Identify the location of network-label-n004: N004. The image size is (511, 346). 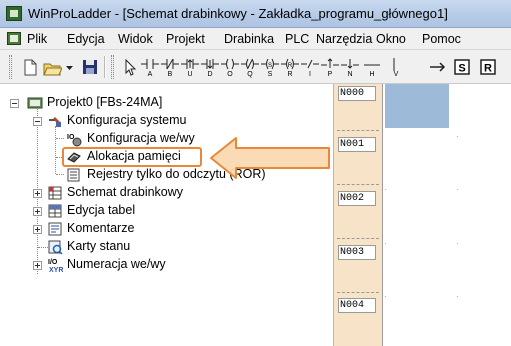
(357, 305).